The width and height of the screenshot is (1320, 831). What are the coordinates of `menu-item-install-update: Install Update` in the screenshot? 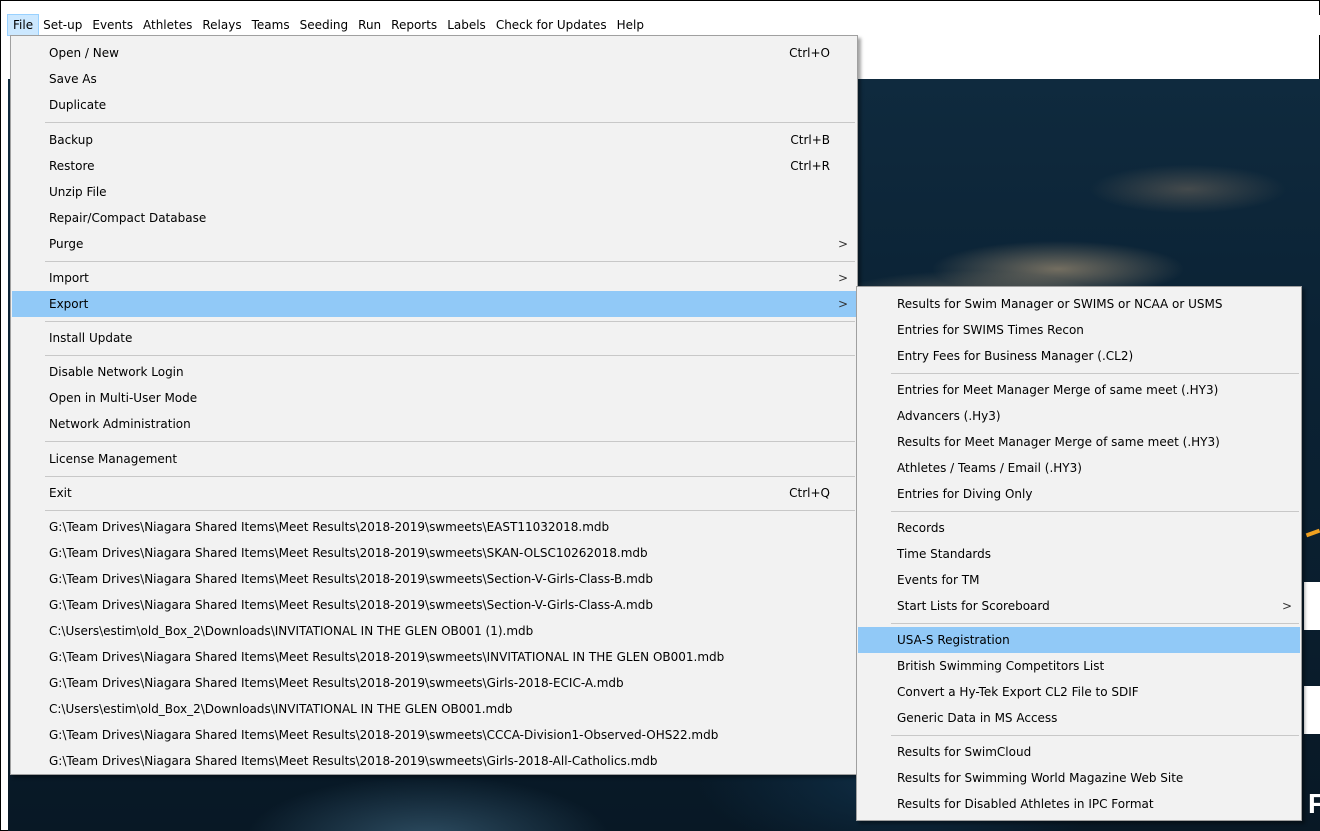 It's located at (434, 338).